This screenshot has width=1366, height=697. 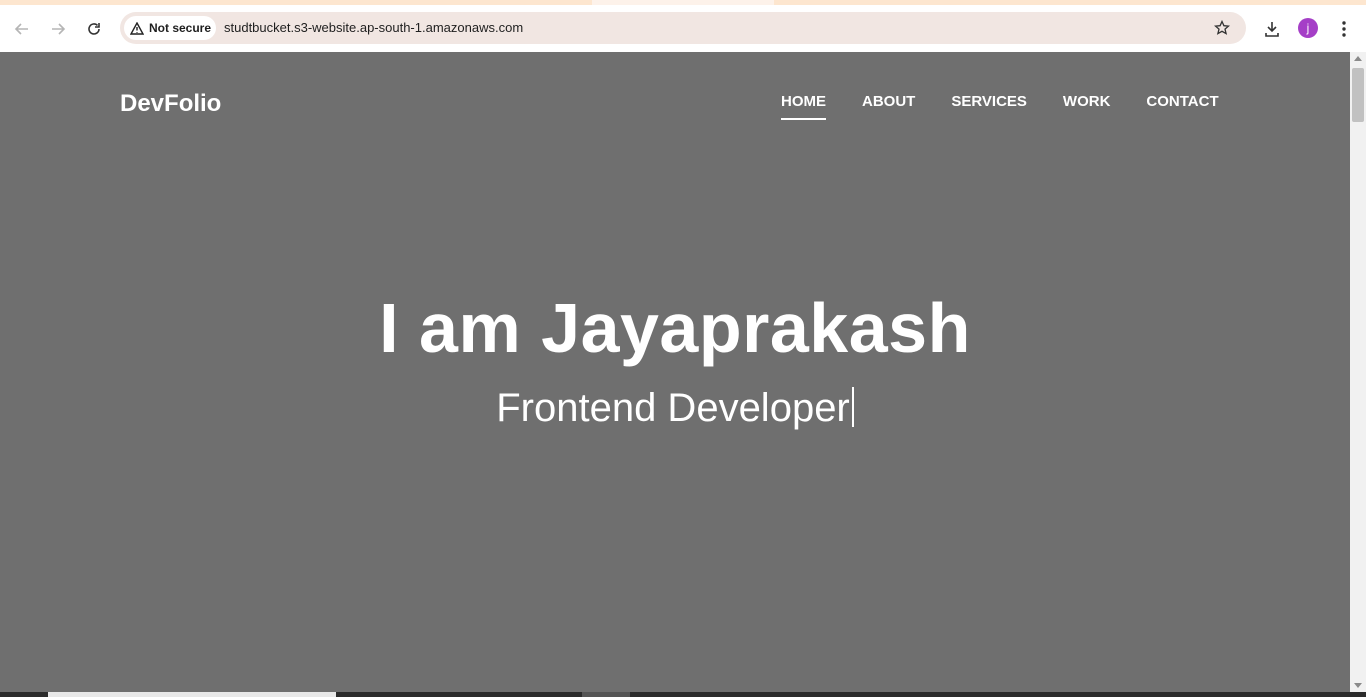 What do you see at coordinates (1358, 372) in the screenshot?
I see `page-scrollbar` at bounding box center [1358, 372].